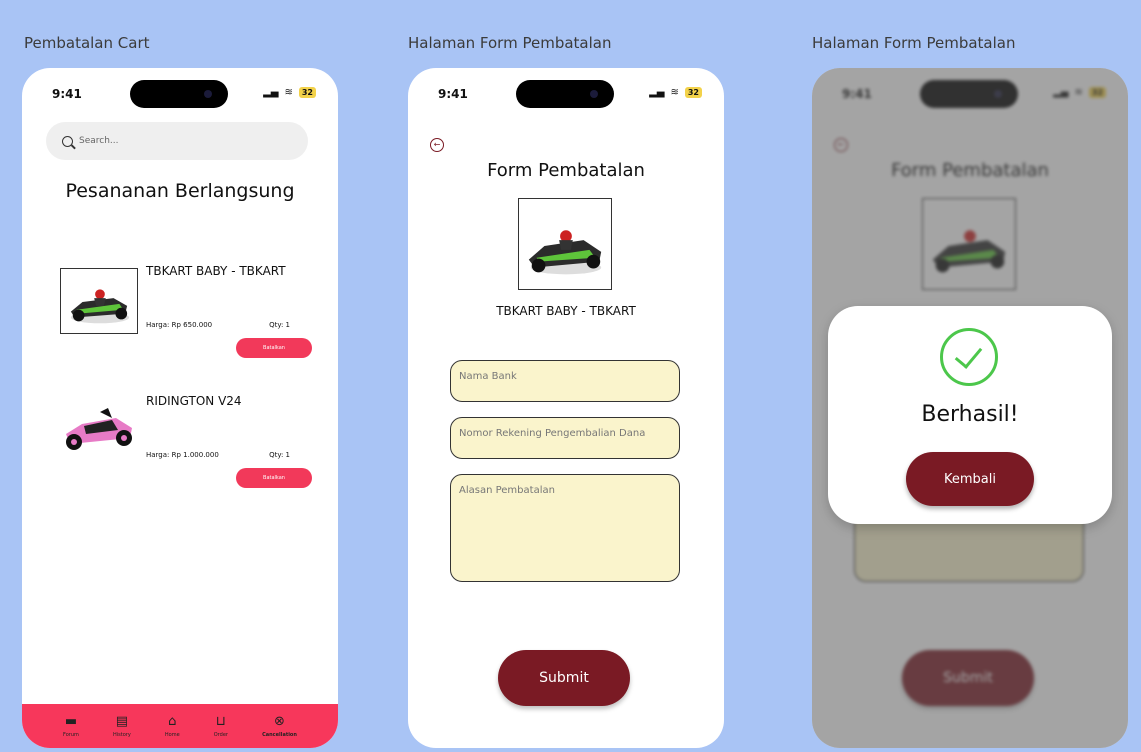 The image size is (1141, 752). Describe the element at coordinates (970, 479) in the screenshot. I see `back-button: Kembali` at that location.